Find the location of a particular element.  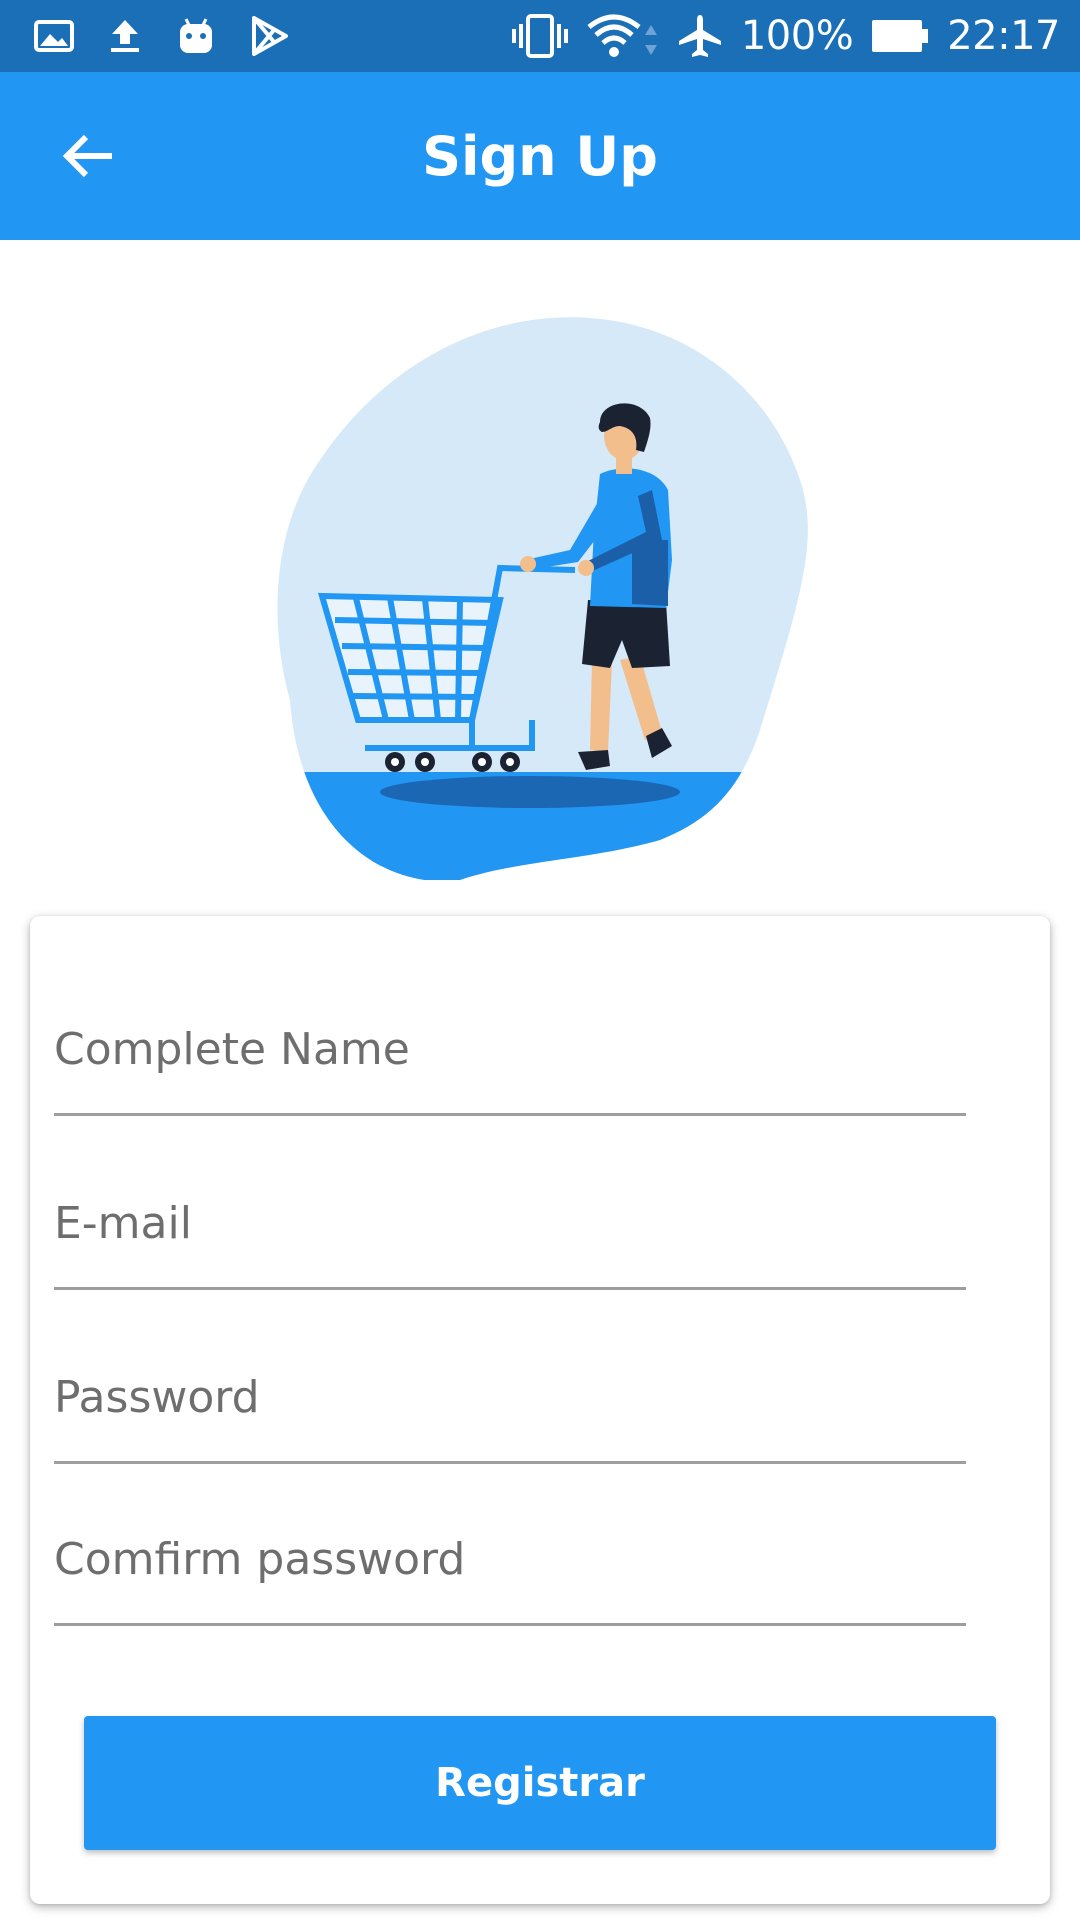

play-store-icon is located at coordinates (270, 36).